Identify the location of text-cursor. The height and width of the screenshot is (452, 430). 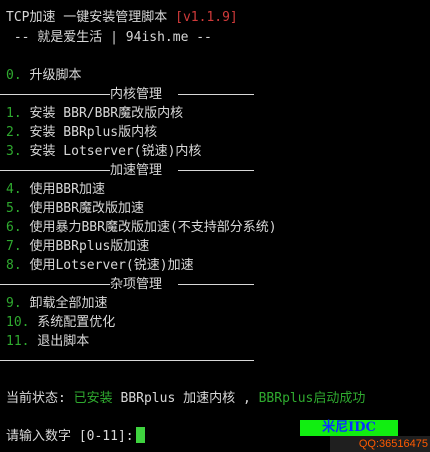
(140, 435).